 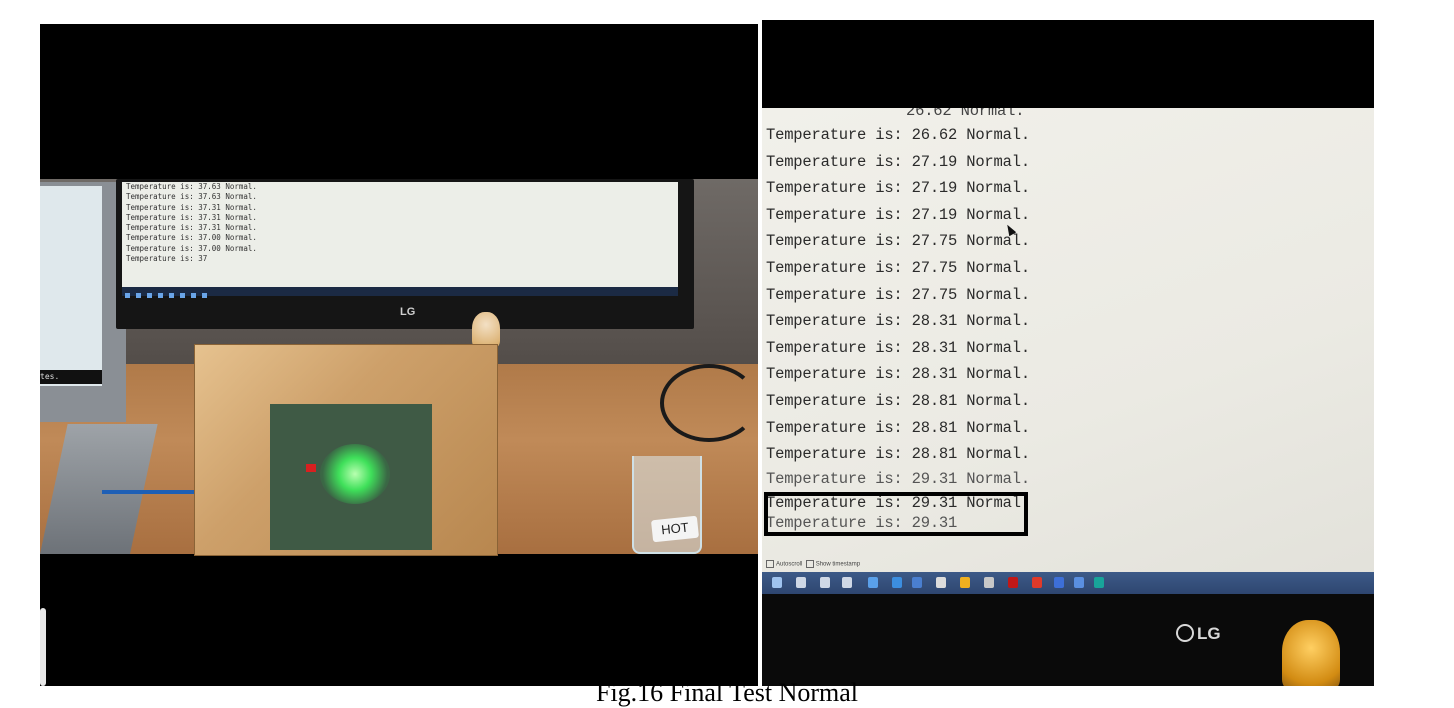 What do you see at coordinates (167, 259) in the screenshot?
I see `serial-line: Temperature is: 37` at bounding box center [167, 259].